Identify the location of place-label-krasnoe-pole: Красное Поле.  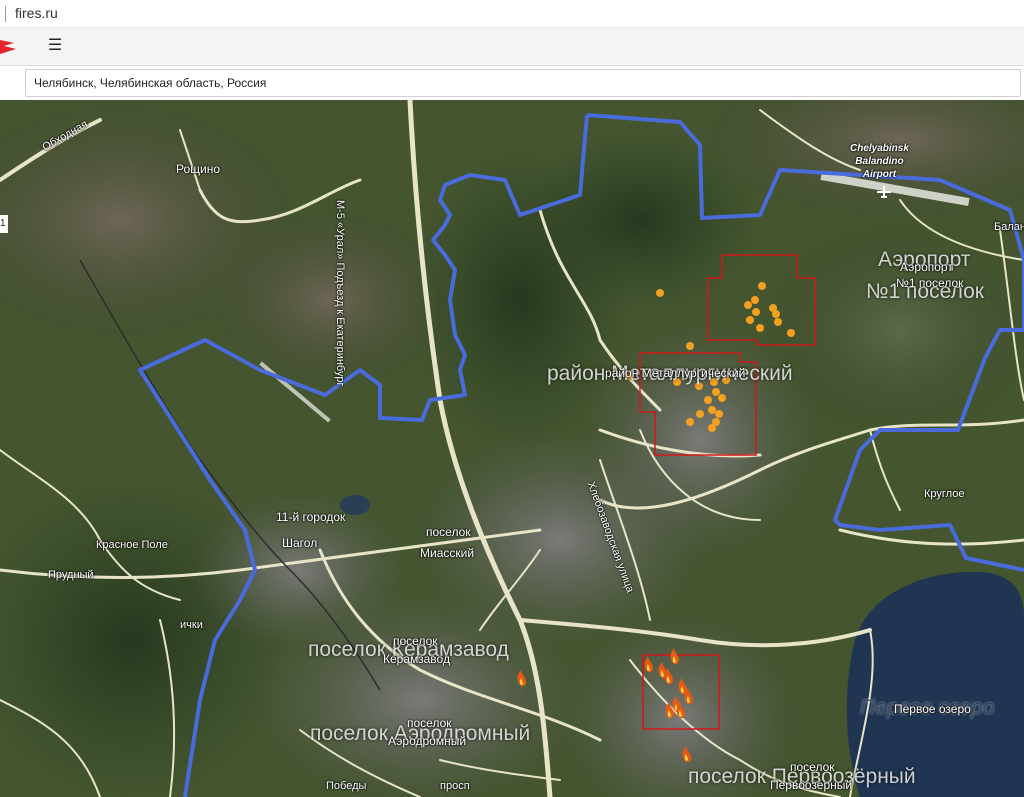
(132, 545).